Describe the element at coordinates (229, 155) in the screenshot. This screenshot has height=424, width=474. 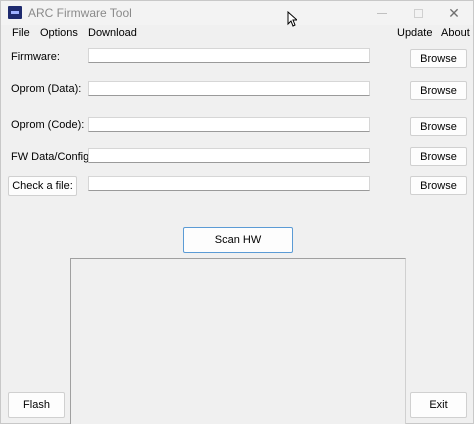
I see `fw-data-config-path-field` at that location.